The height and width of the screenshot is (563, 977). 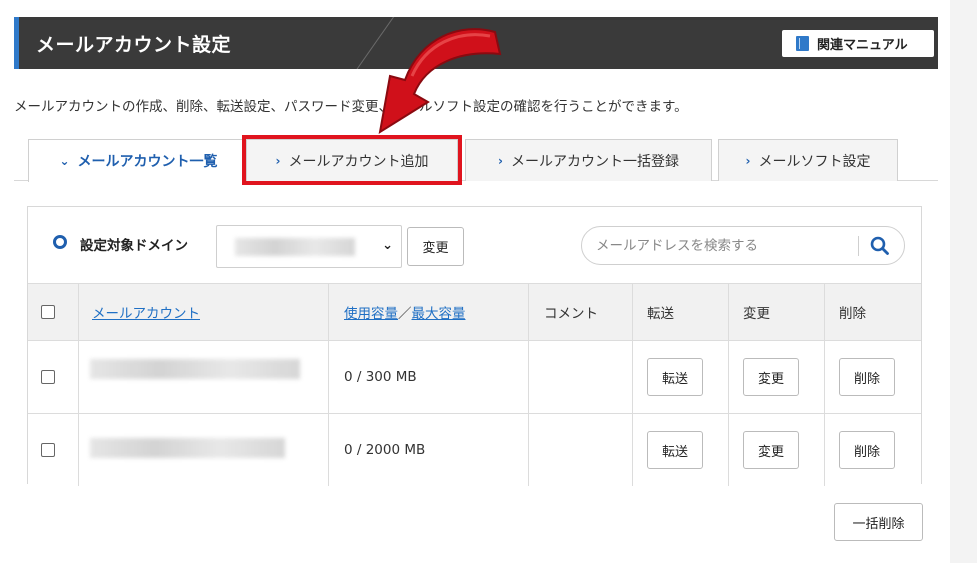 I want to click on tab-mail-software-settings: › メールソフト設定, so click(x=808, y=160).